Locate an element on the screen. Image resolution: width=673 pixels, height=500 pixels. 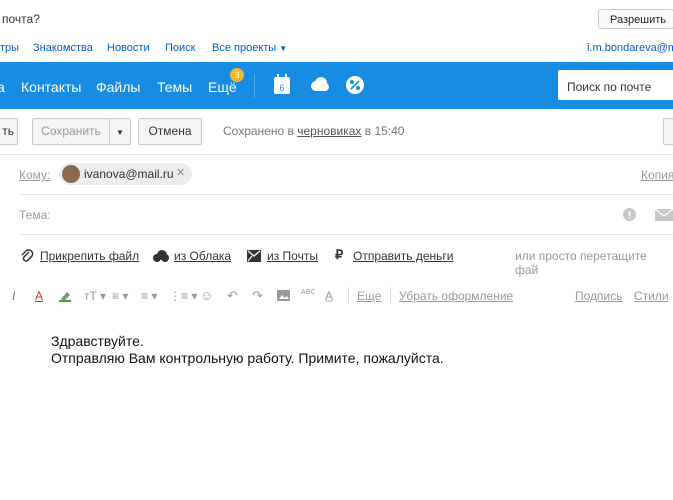
attach-file-link: Прикрепить файл is located at coordinates (89, 256).